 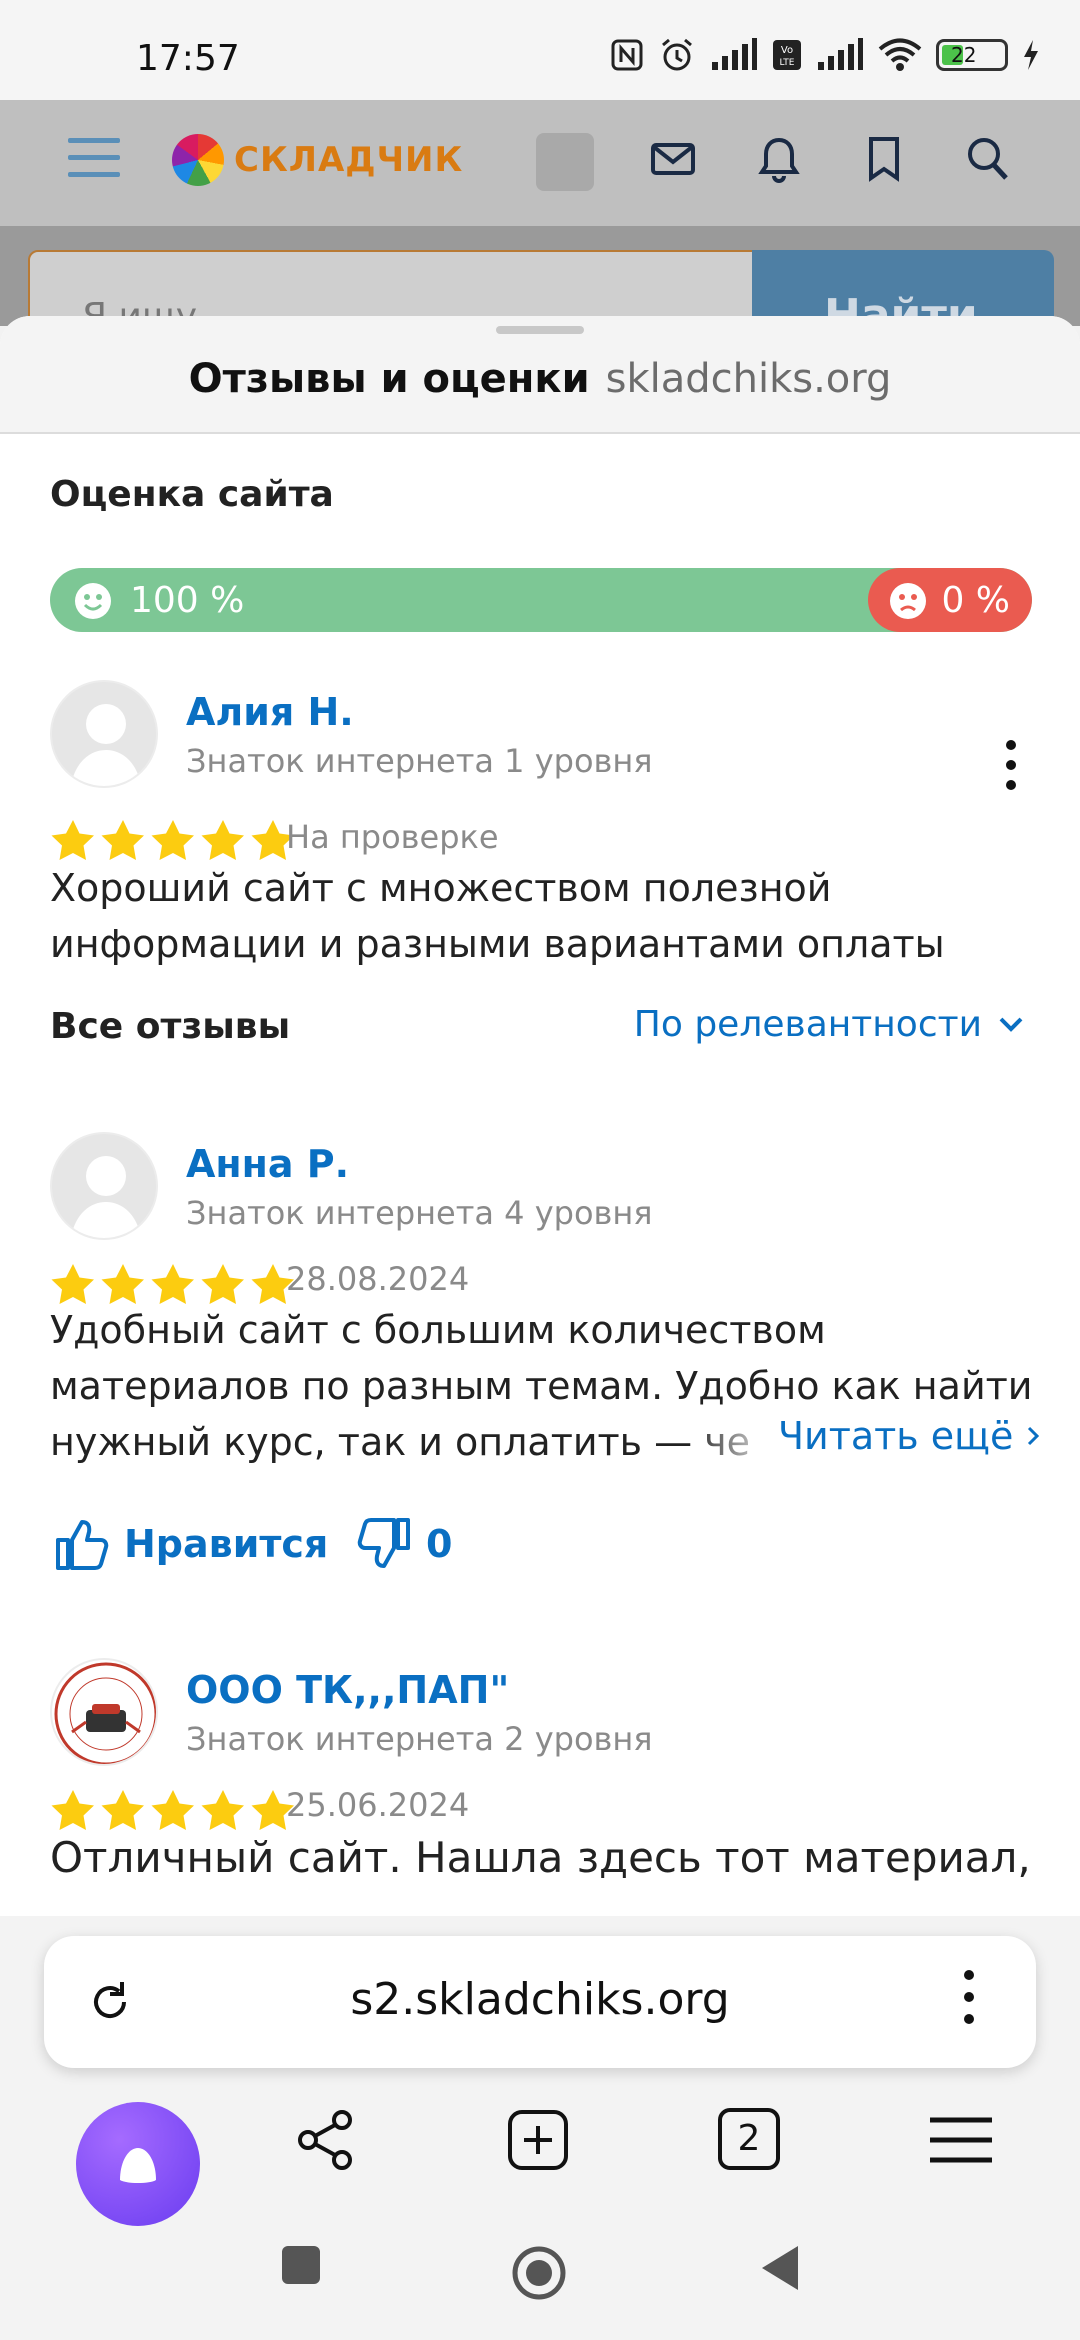 I want to click on sort-dropdown: По релевантности, so click(x=829, y=1024).